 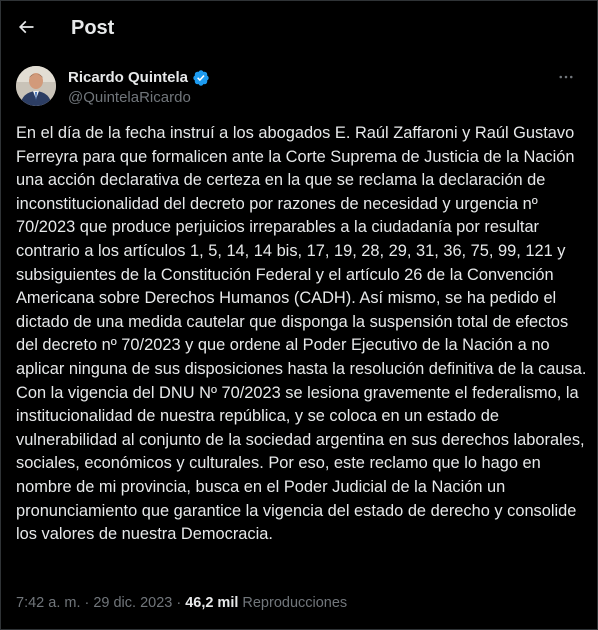 I want to click on more-button, so click(x=566, y=77).